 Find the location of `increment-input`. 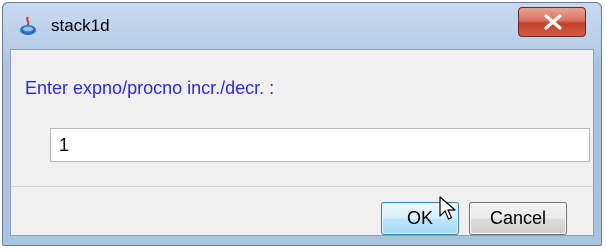

increment-input is located at coordinates (320, 145).